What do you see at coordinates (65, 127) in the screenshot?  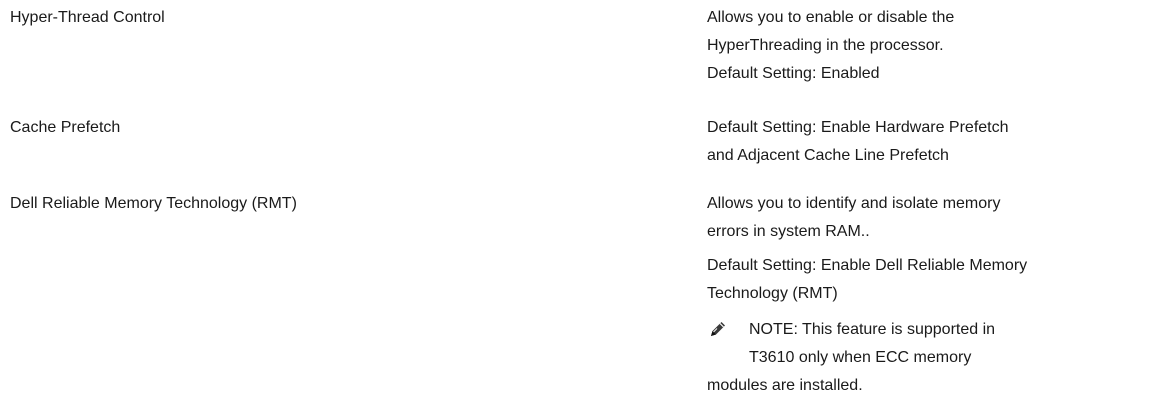 I see `setting-name: Cache Prefetch` at bounding box center [65, 127].